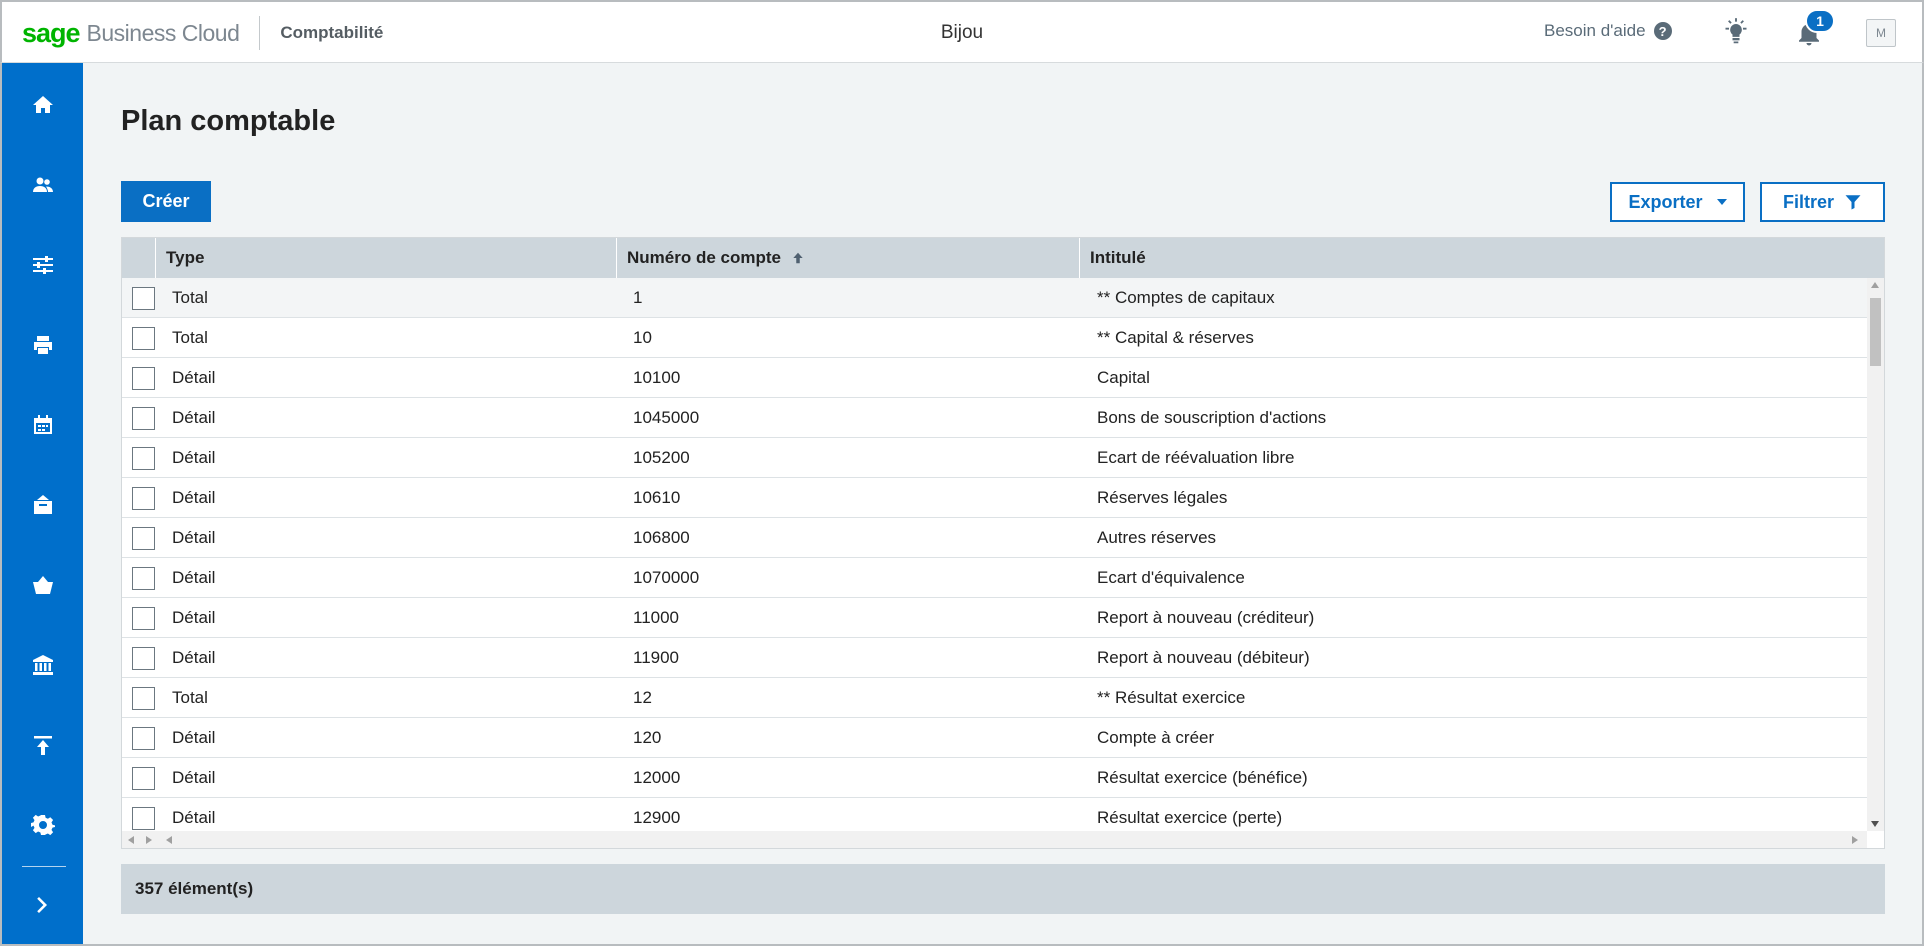 The width and height of the screenshot is (1924, 946). I want to click on cell-account-number: 11900, so click(656, 657).